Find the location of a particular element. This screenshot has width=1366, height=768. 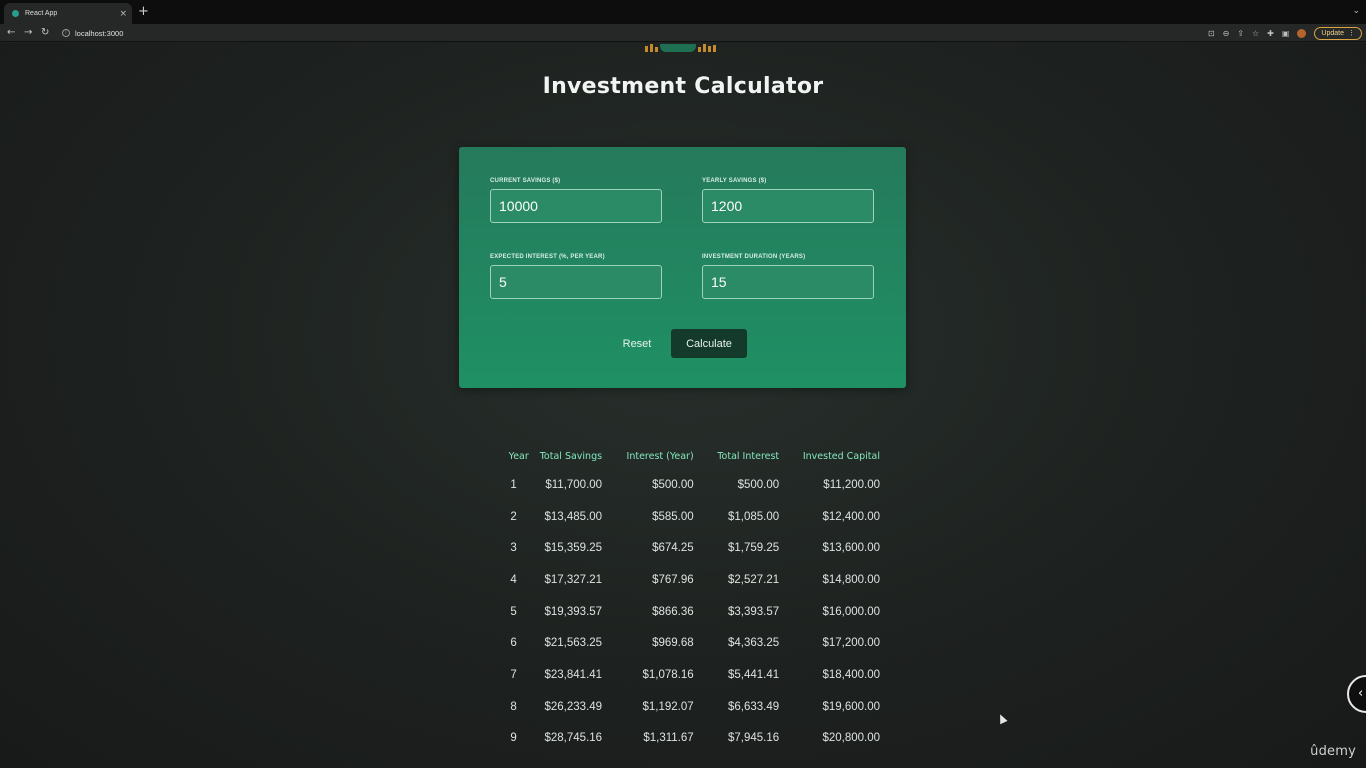

cell-invested-capital: $14,800.00 is located at coordinates (851, 579).